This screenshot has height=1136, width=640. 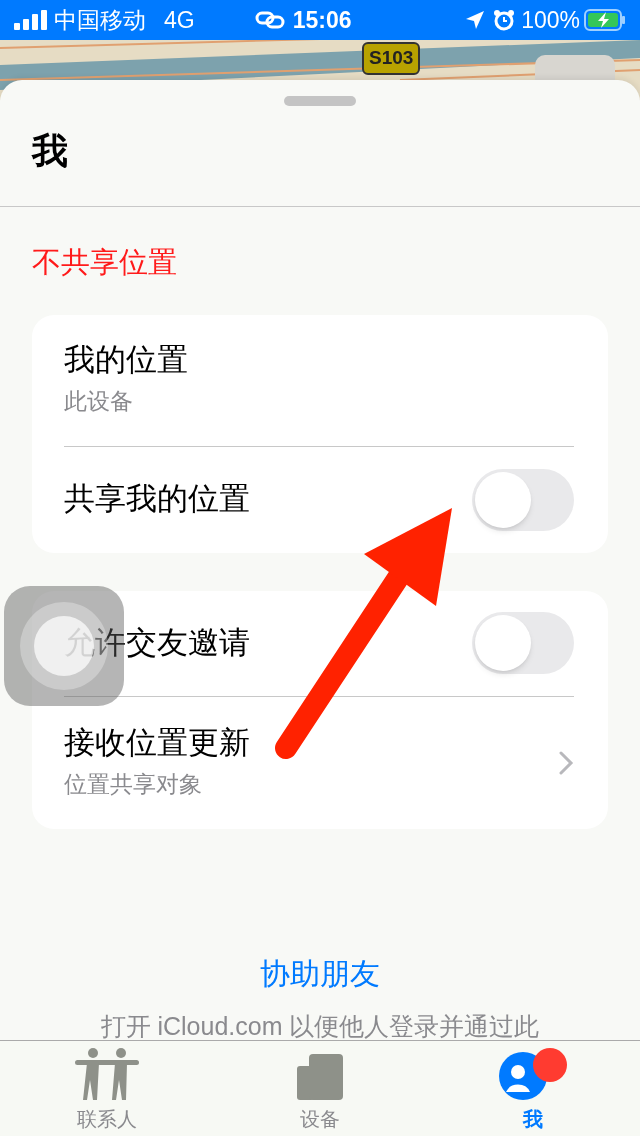 I want to click on location-sharing-icon, so click(x=533, y=1074).